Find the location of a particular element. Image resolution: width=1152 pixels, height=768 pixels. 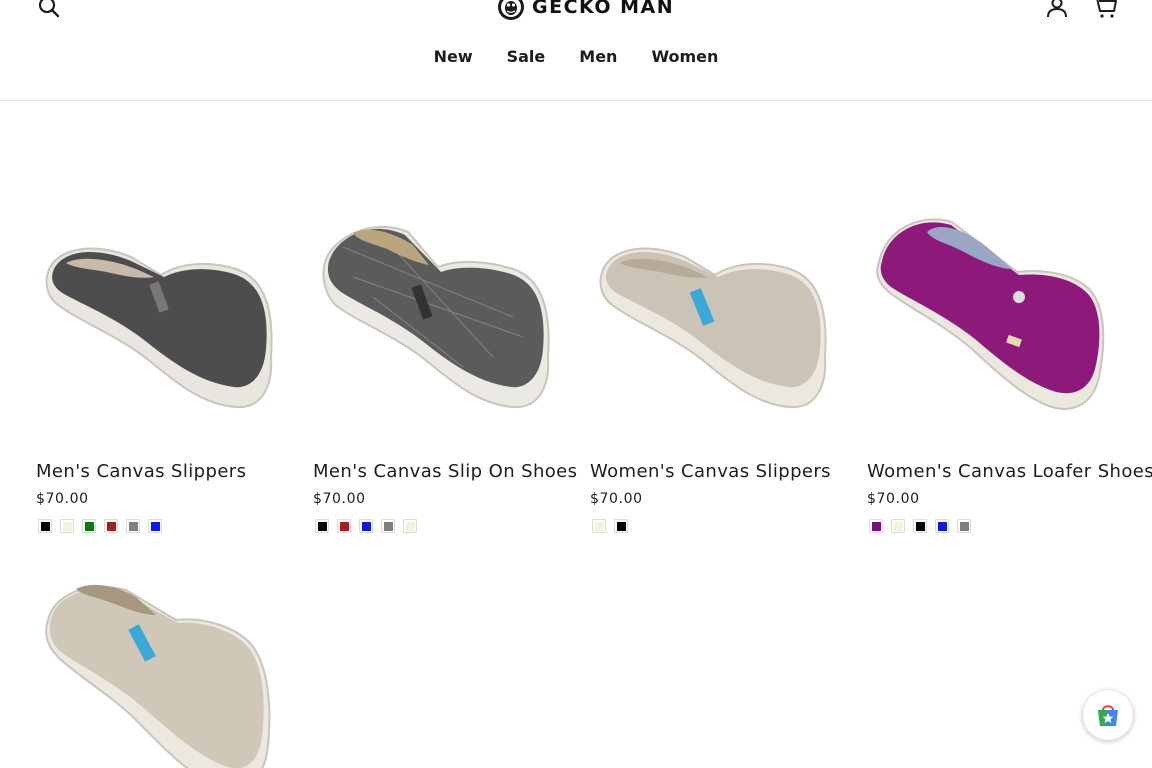

product-card is located at coordinates (161, 656).